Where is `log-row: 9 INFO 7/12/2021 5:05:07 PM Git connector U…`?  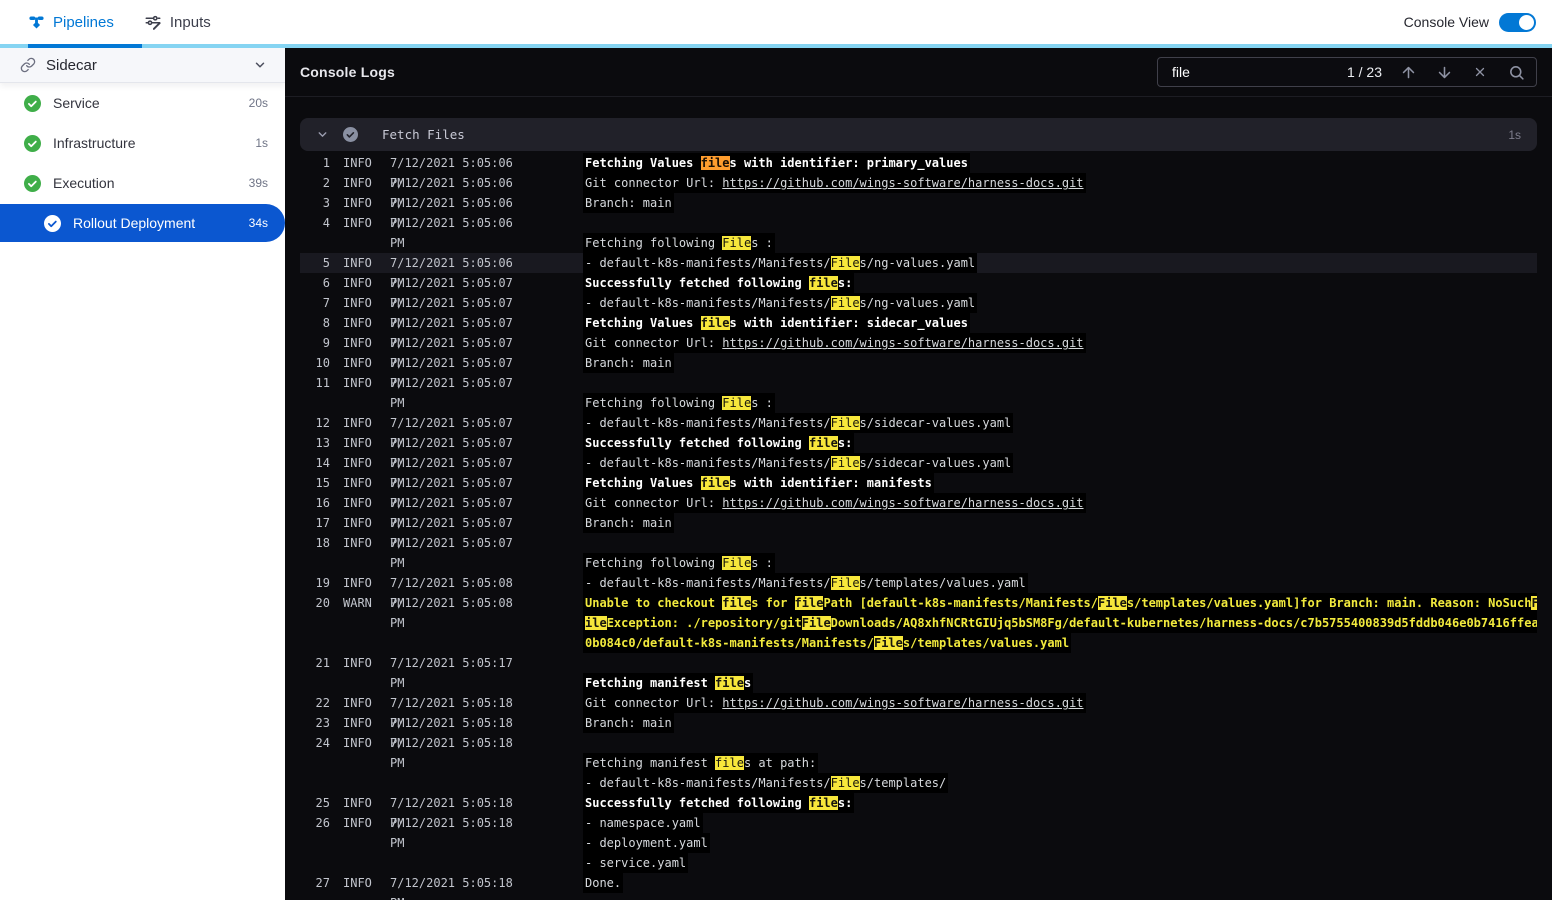 log-row: 9 INFO 7/12/2021 5:05:07 PM Git connector U… is located at coordinates (918, 351).